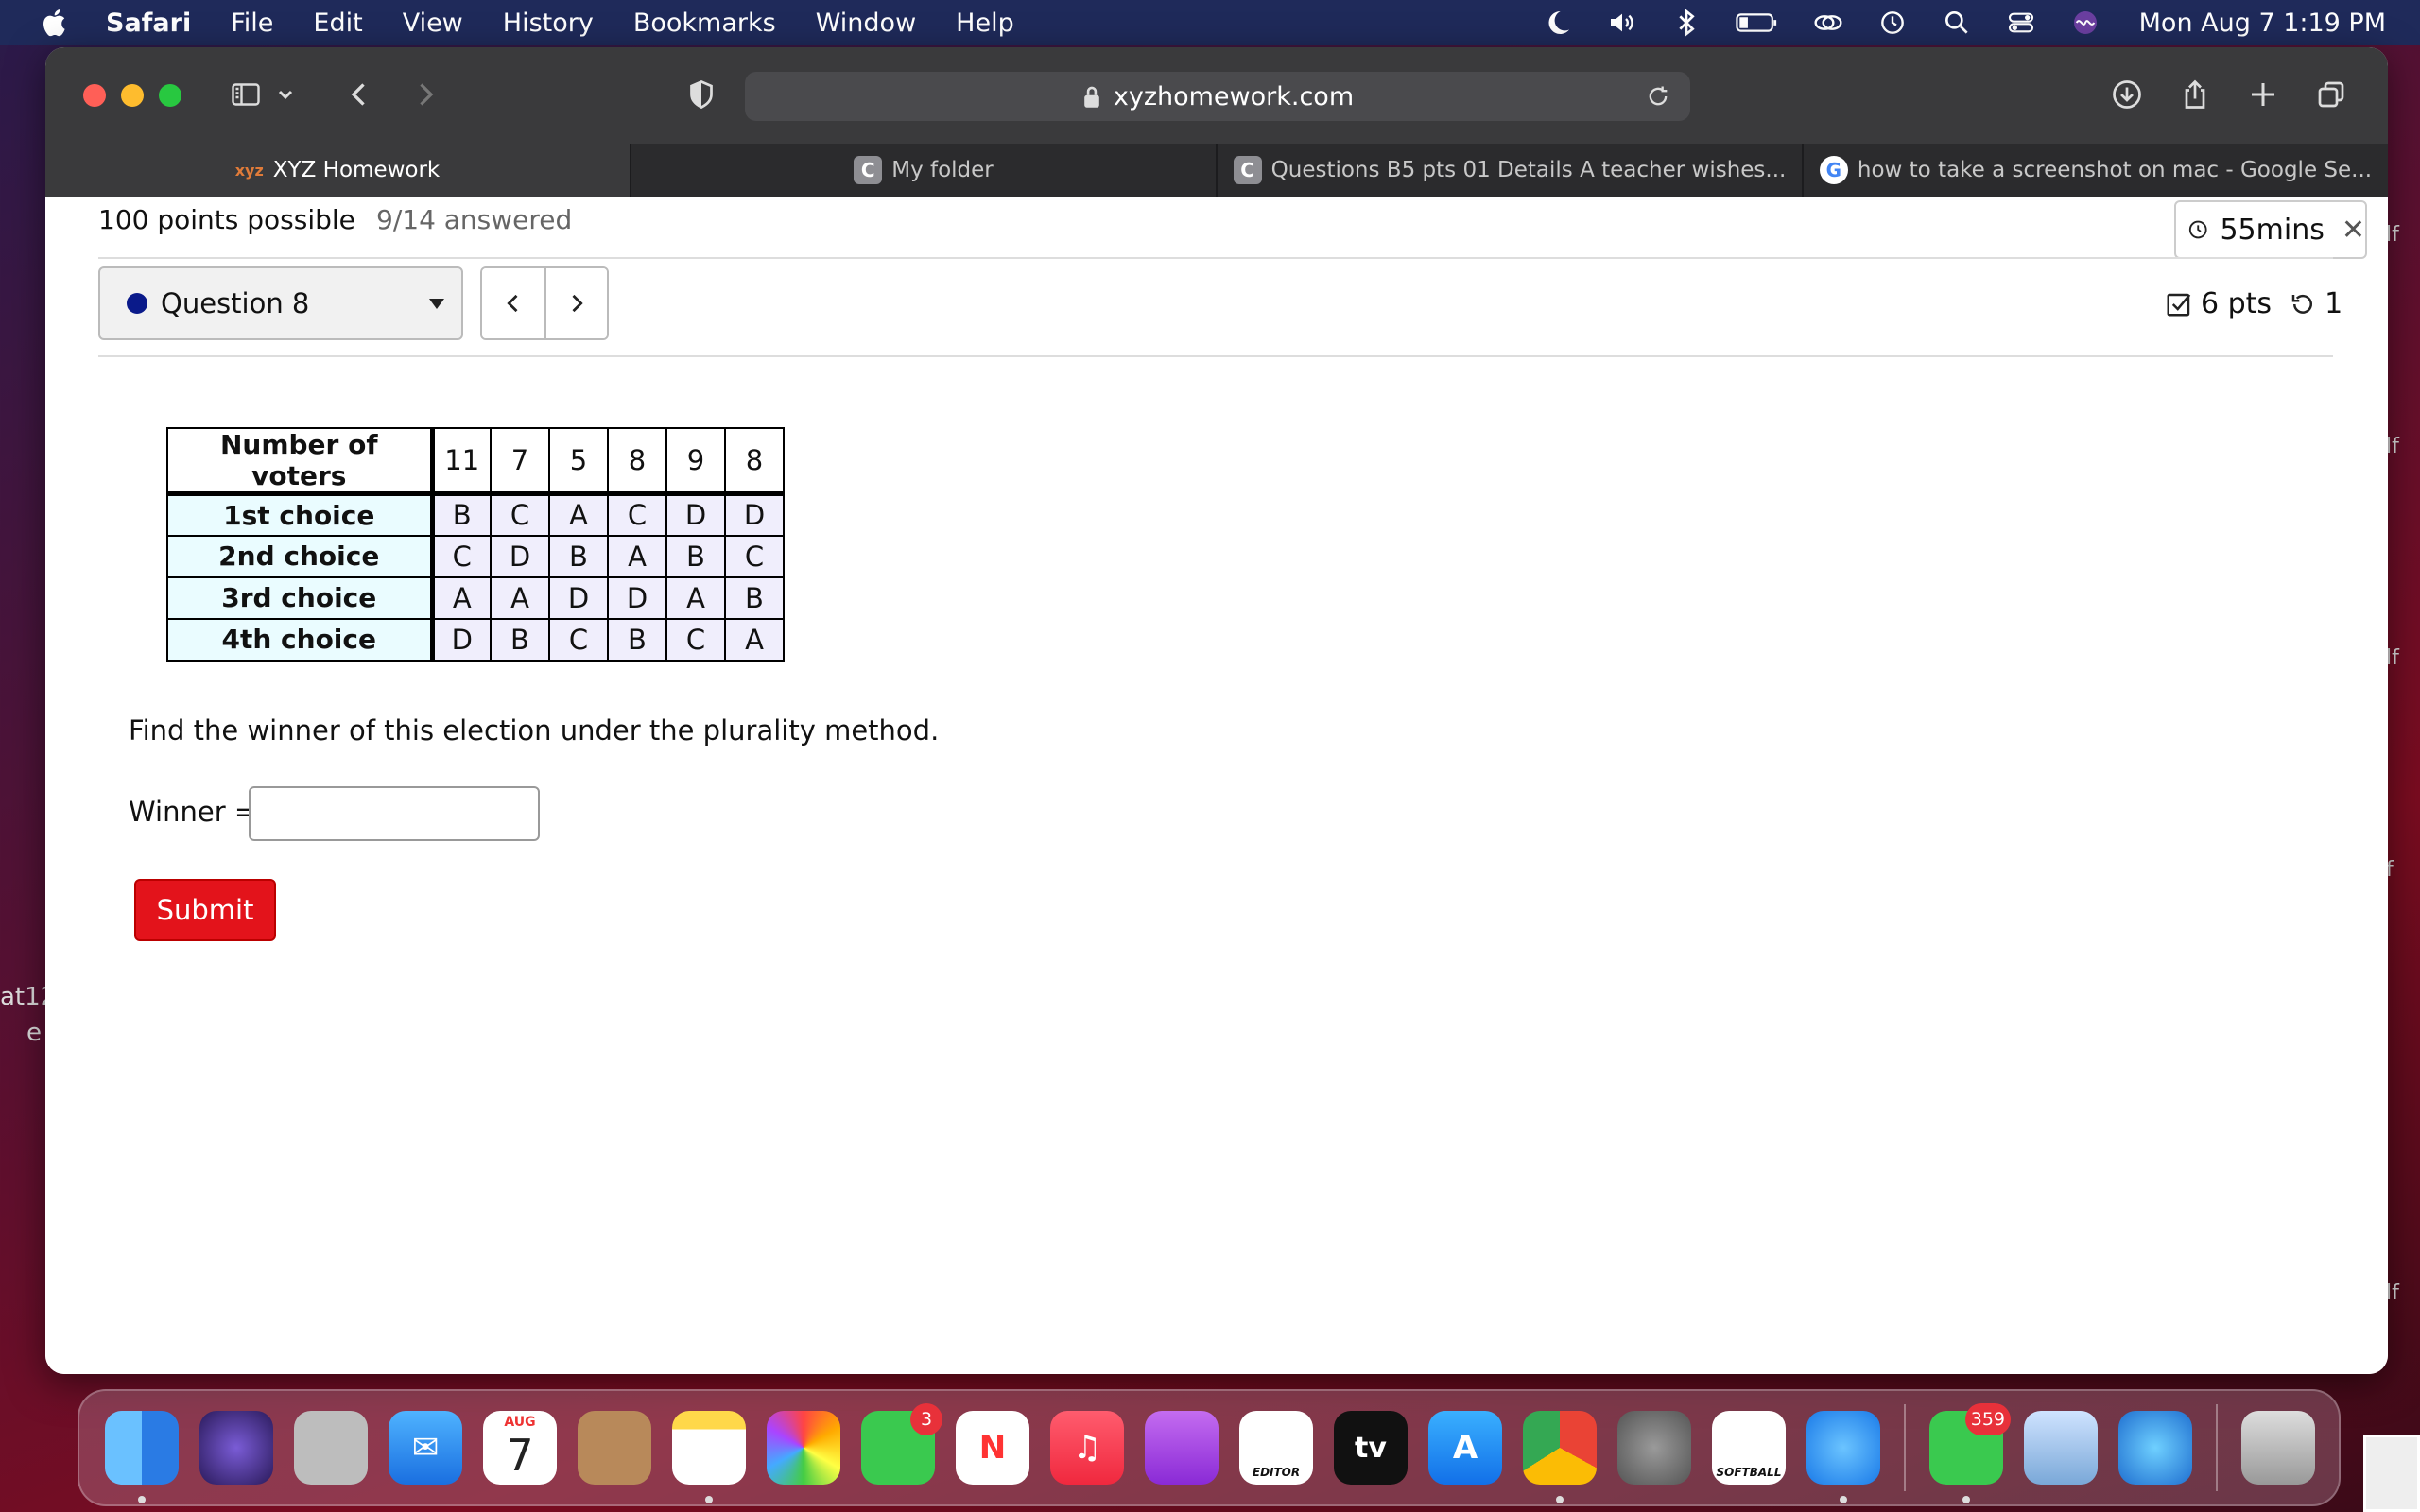  I want to click on question-select: Question 8, so click(280, 303).